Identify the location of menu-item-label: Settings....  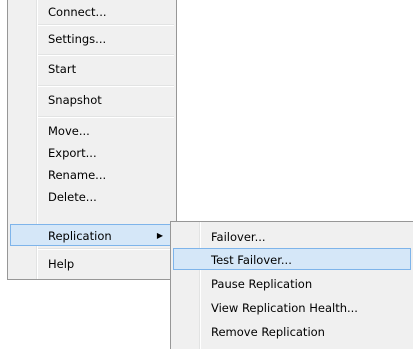
(77, 39).